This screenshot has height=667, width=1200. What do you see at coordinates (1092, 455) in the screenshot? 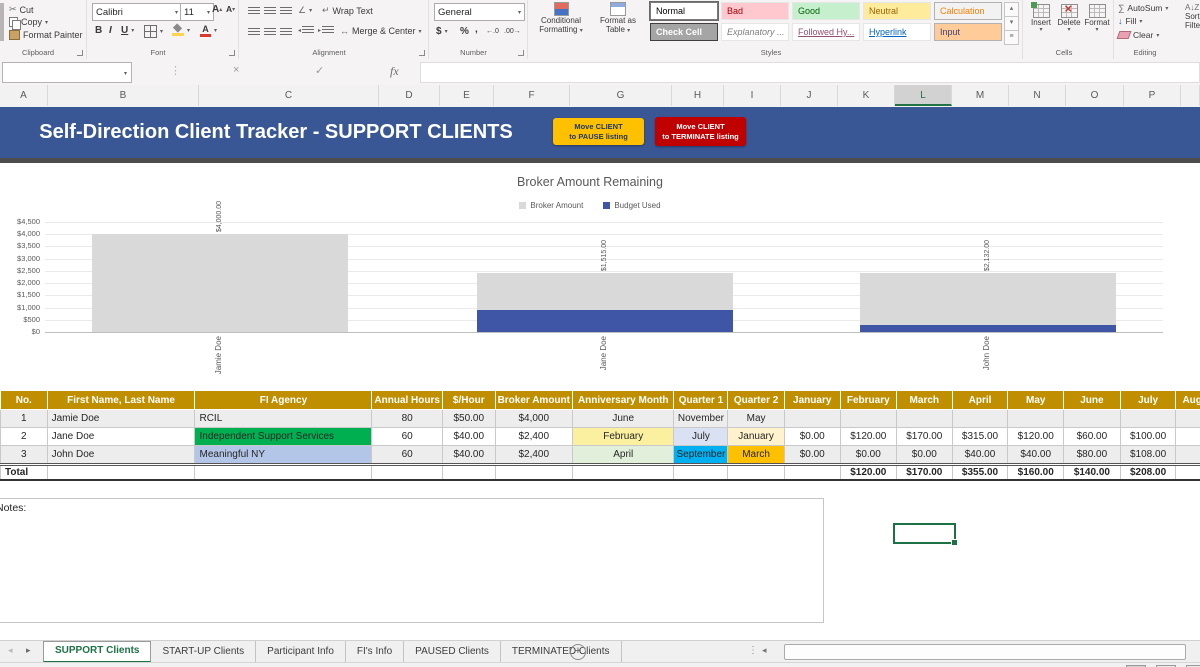
I see `table-cell: $80.00` at bounding box center [1092, 455].